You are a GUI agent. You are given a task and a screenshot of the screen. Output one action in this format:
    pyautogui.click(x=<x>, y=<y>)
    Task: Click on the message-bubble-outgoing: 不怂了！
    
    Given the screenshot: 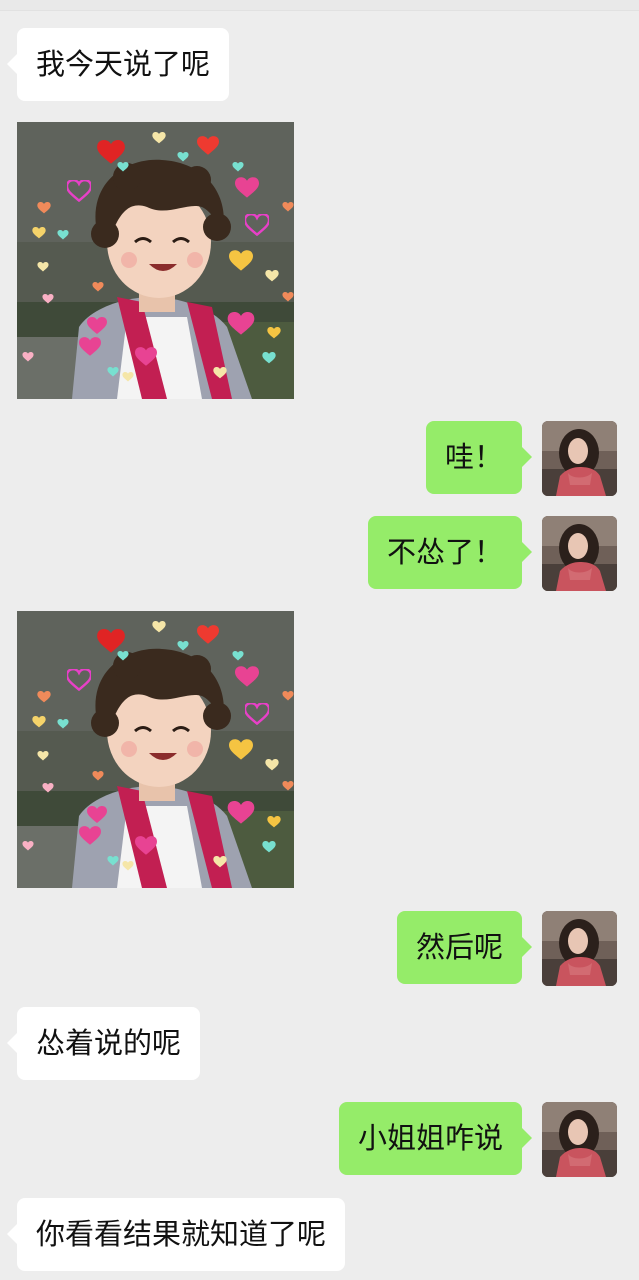 What is the action you would take?
    pyautogui.click(x=450, y=552)
    